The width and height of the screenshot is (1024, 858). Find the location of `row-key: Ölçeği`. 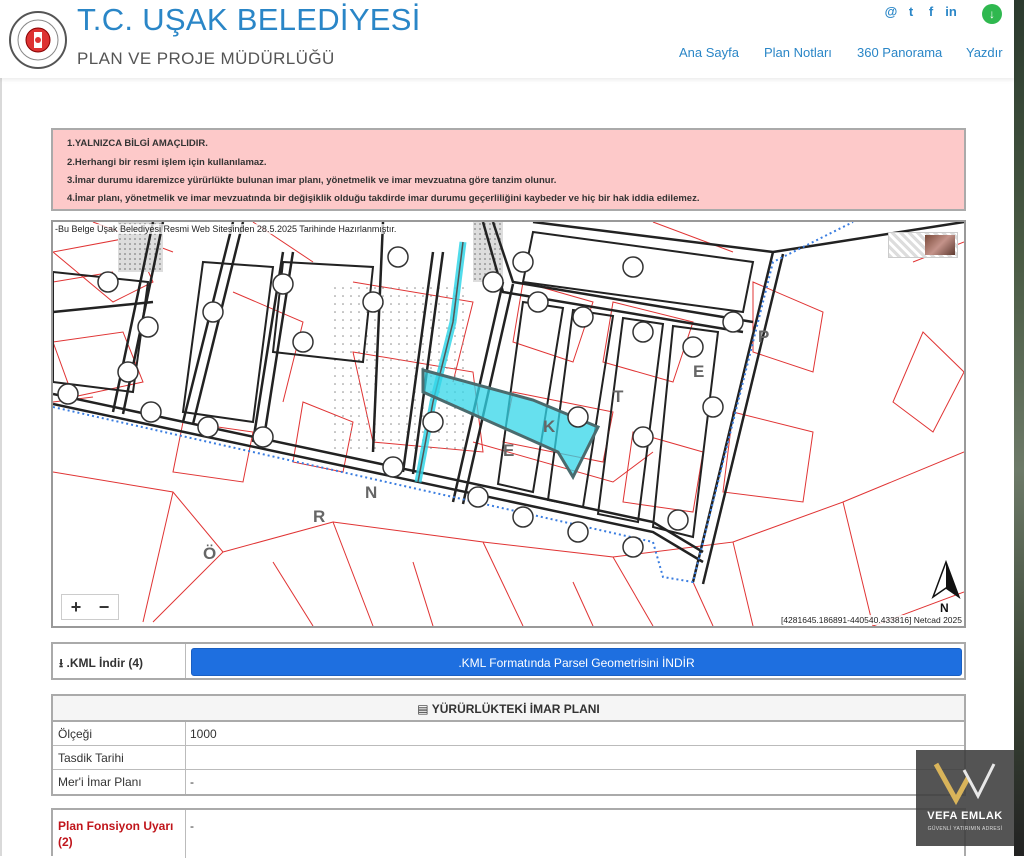

row-key: Ölçeği is located at coordinates (75, 734).